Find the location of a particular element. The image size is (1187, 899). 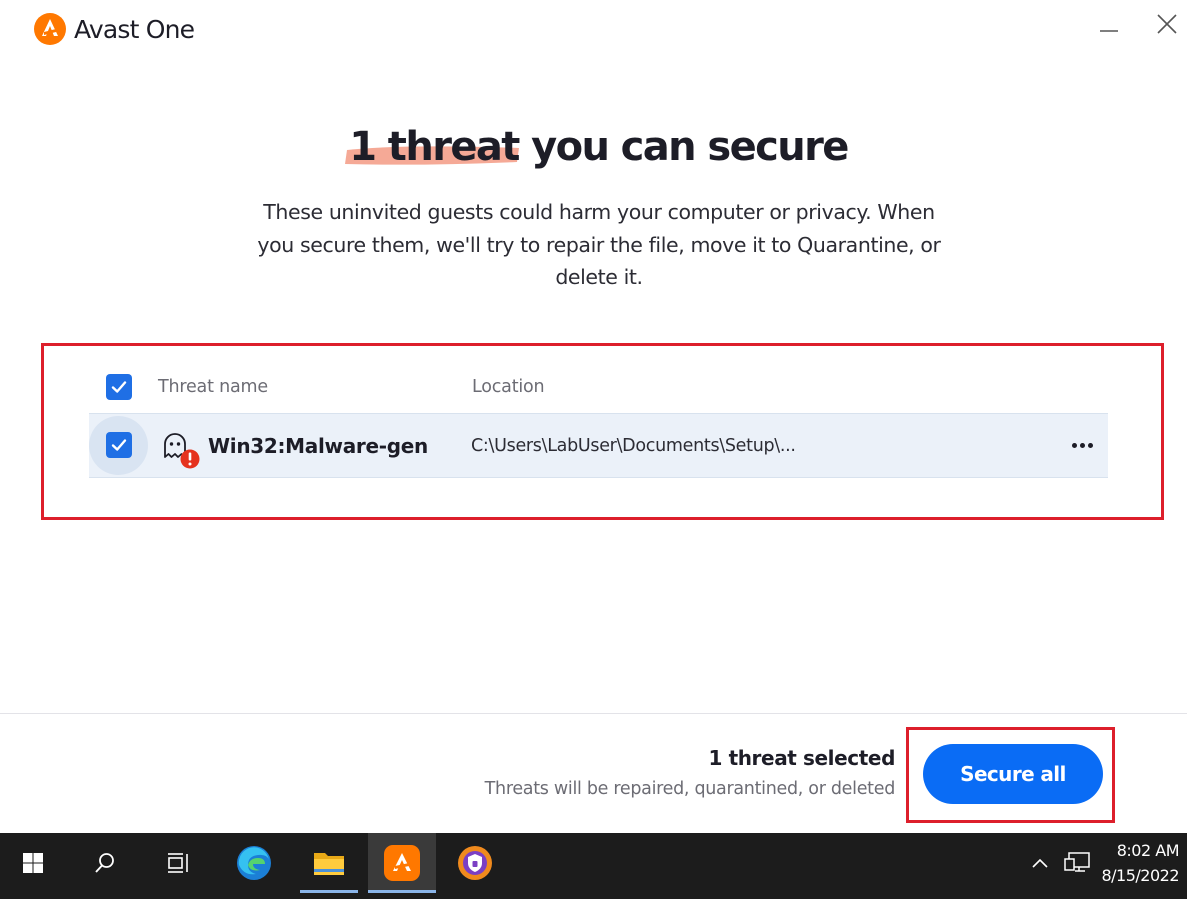

start-button is located at coordinates (33, 863).